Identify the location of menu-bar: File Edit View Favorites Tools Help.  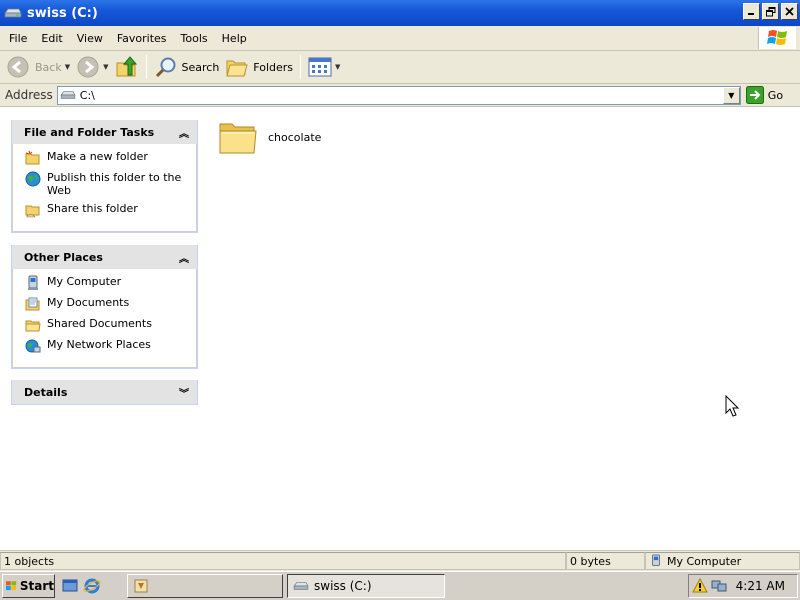
(400, 38).